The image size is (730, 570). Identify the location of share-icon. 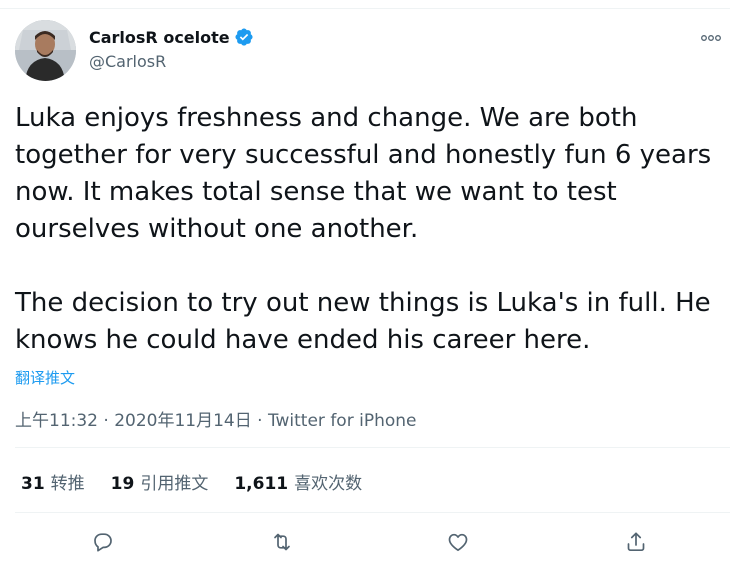
(636, 542).